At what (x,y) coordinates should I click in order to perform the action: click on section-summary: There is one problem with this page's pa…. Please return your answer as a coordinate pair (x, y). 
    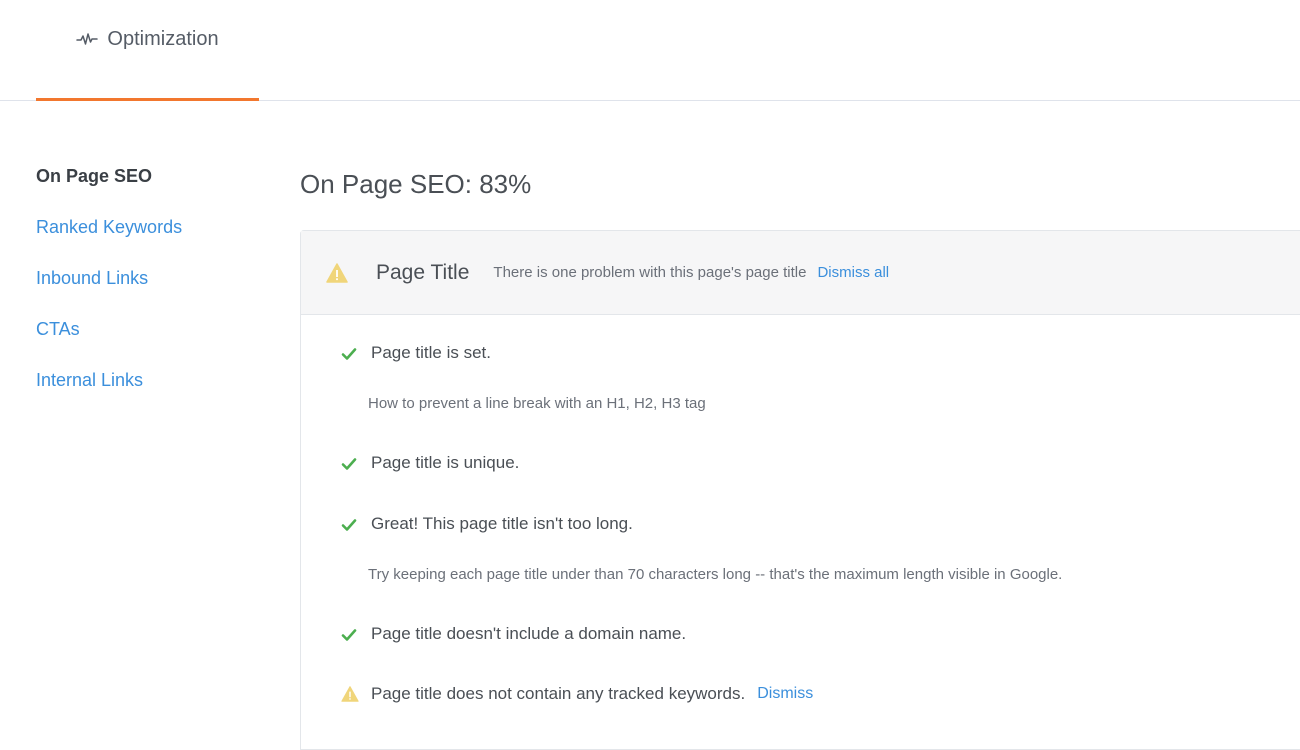
    Looking at the image, I should click on (650, 272).